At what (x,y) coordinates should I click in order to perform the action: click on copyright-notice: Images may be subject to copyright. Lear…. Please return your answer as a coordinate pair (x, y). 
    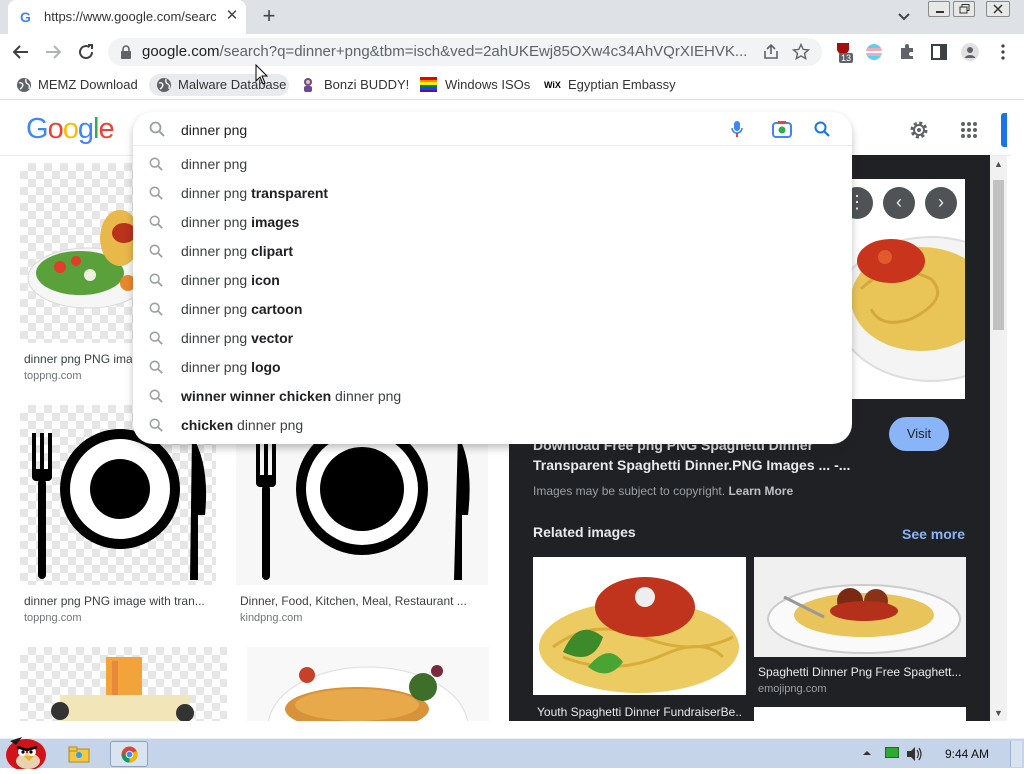
    Looking at the image, I should click on (663, 491).